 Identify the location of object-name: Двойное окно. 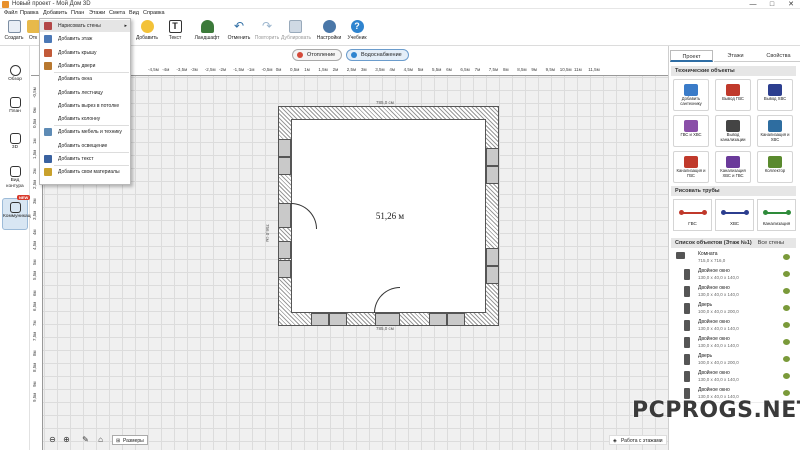
(714, 373).